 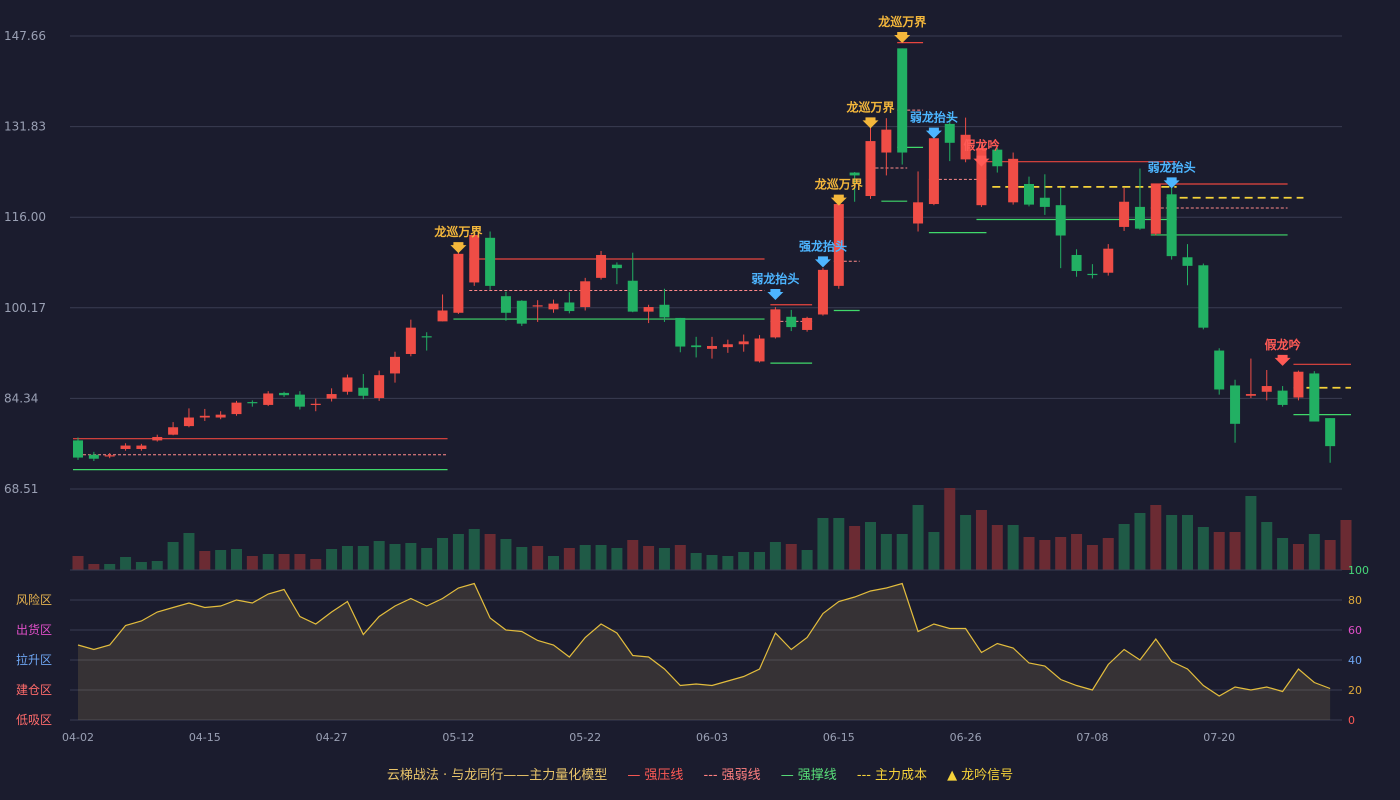 I want to click on price-tick-label: 68.51, so click(x=21, y=489).